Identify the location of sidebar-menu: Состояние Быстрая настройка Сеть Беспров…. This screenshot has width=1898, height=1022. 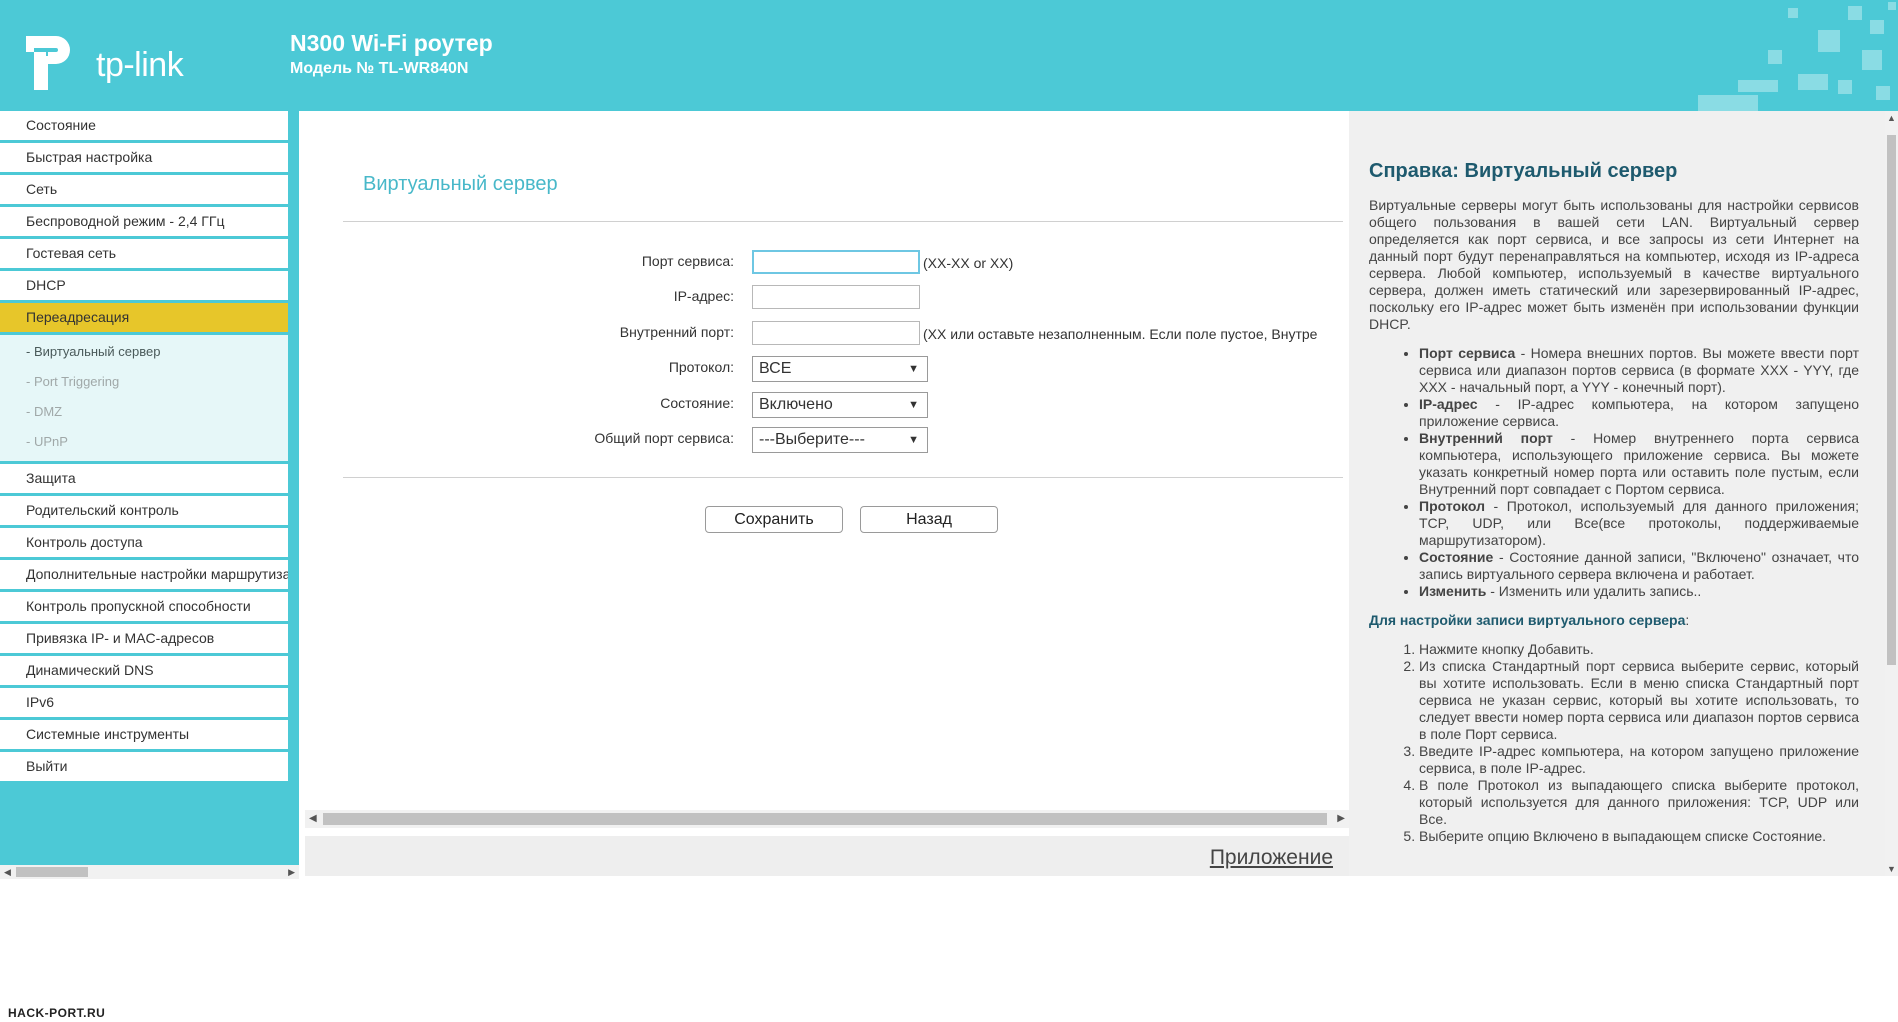
(144, 447).